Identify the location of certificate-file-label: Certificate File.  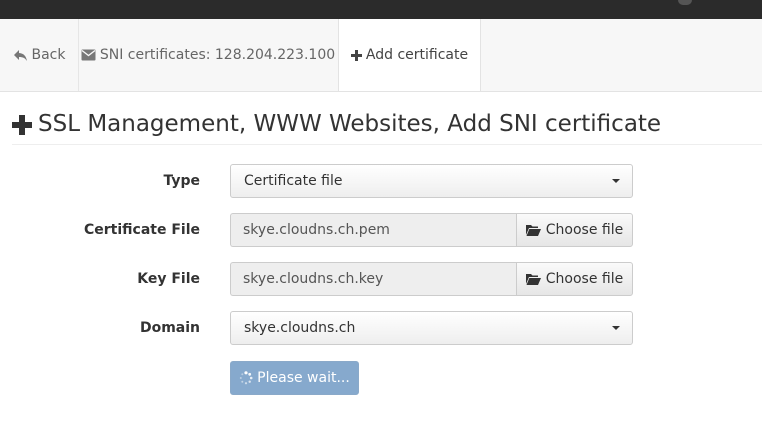
(141, 230).